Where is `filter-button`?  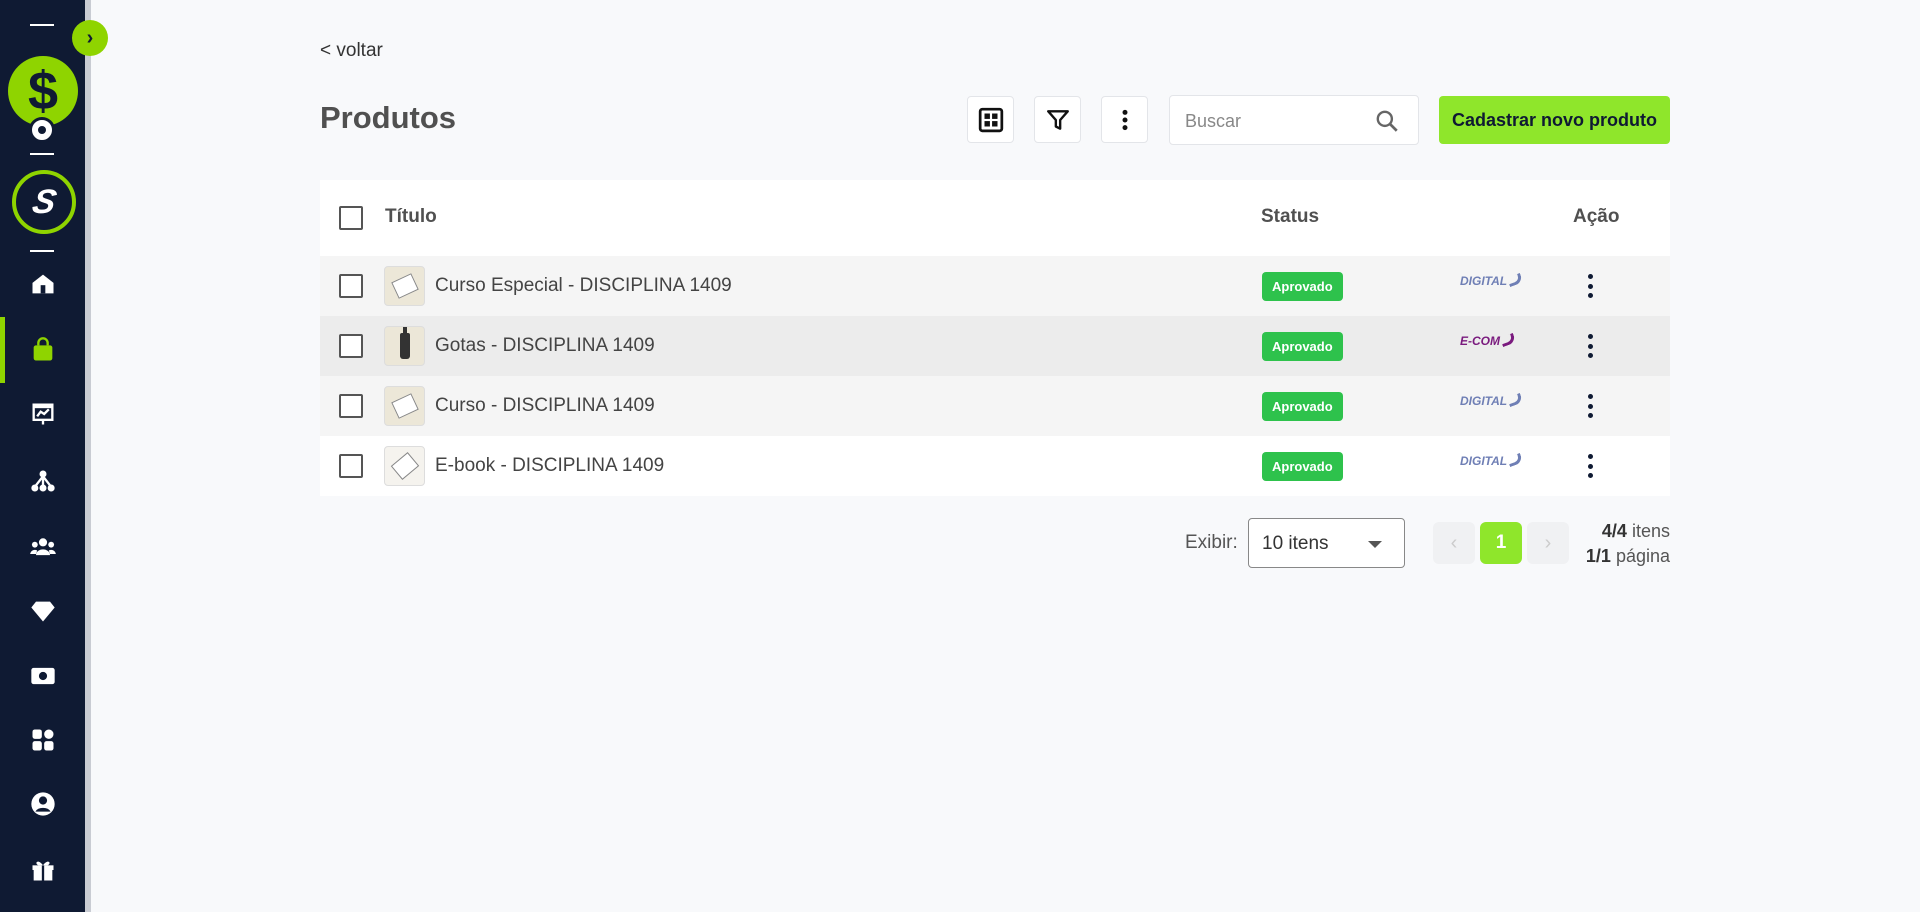
filter-button is located at coordinates (1057, 119).